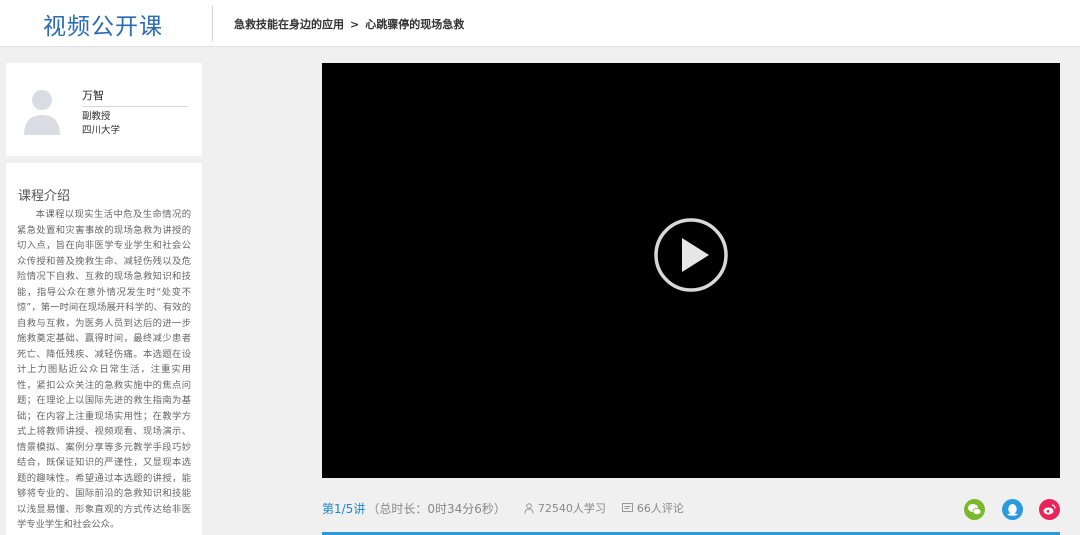 The height and width of the screenshot is (535, 1080). Describe the element at coordinates (44, 196) in the screenshot. I see `course-intro-title: 课程介绍` at that location.